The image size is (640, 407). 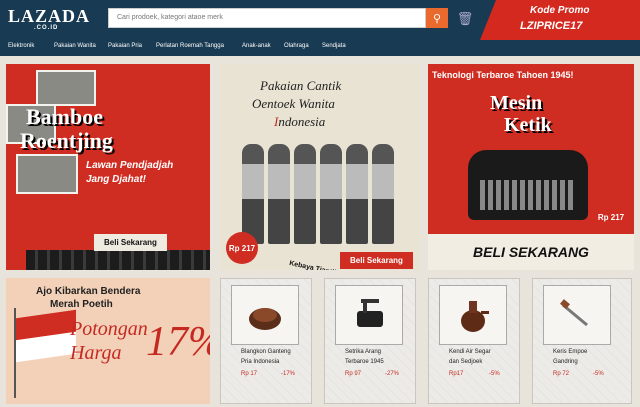 I want to click on product-discount: -27%, so click(x=392, y=374).